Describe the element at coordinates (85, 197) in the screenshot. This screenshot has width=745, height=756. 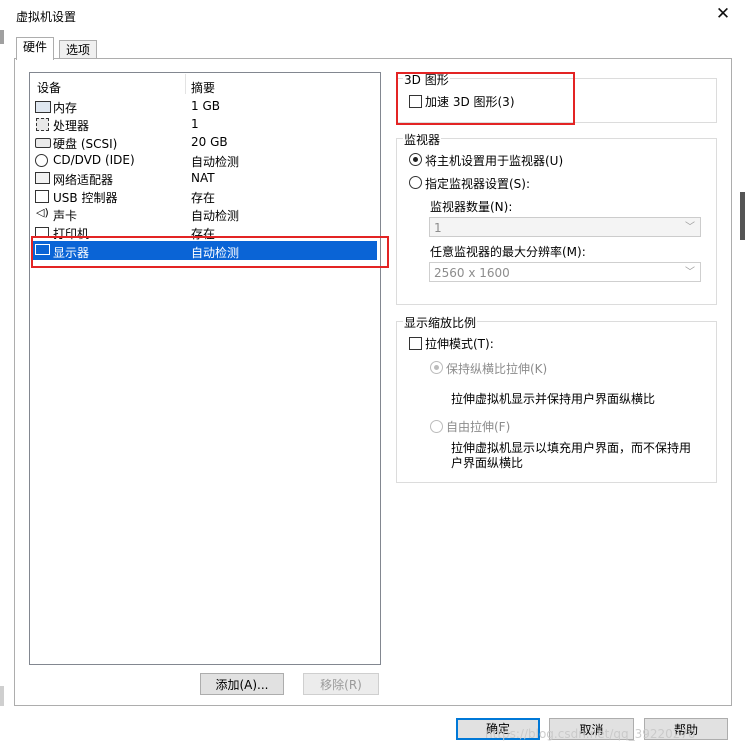
I see `device-name: USB 控制器` at that location.